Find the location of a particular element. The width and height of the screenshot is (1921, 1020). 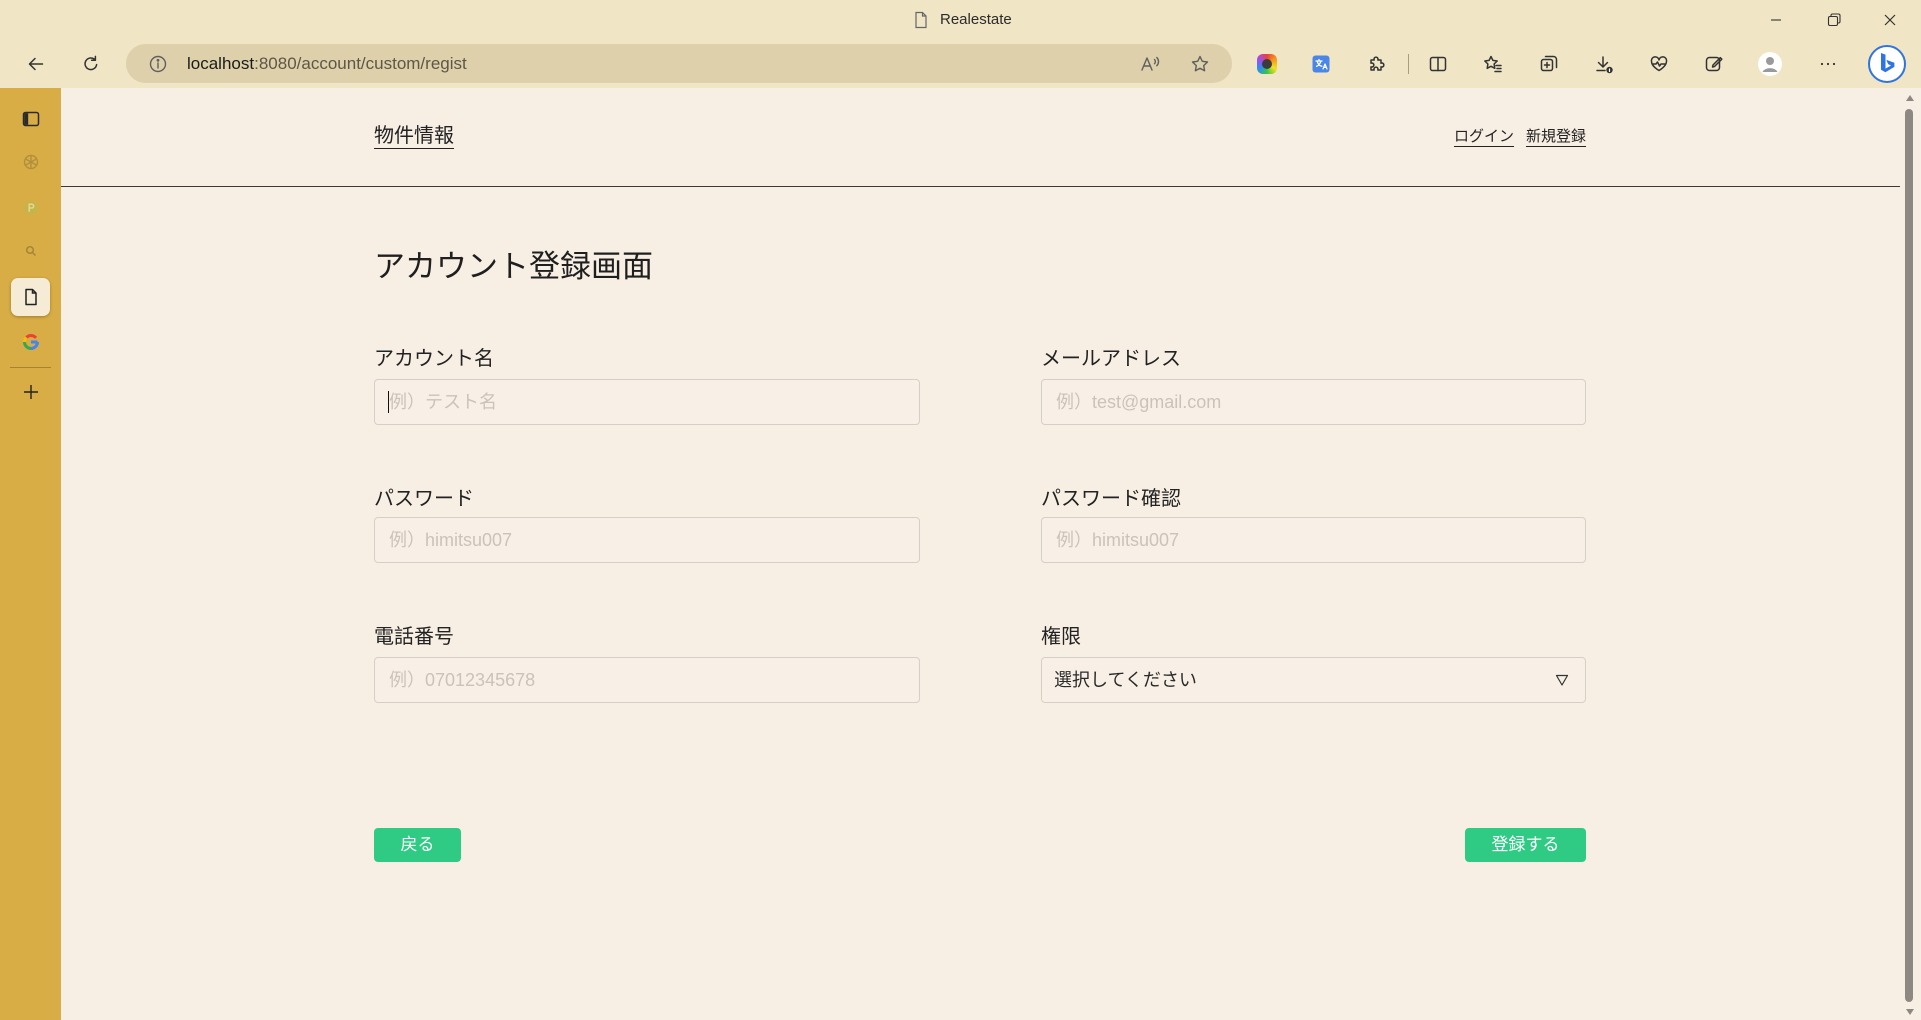

chatgpt-icon is located at coordinates (31, 162).